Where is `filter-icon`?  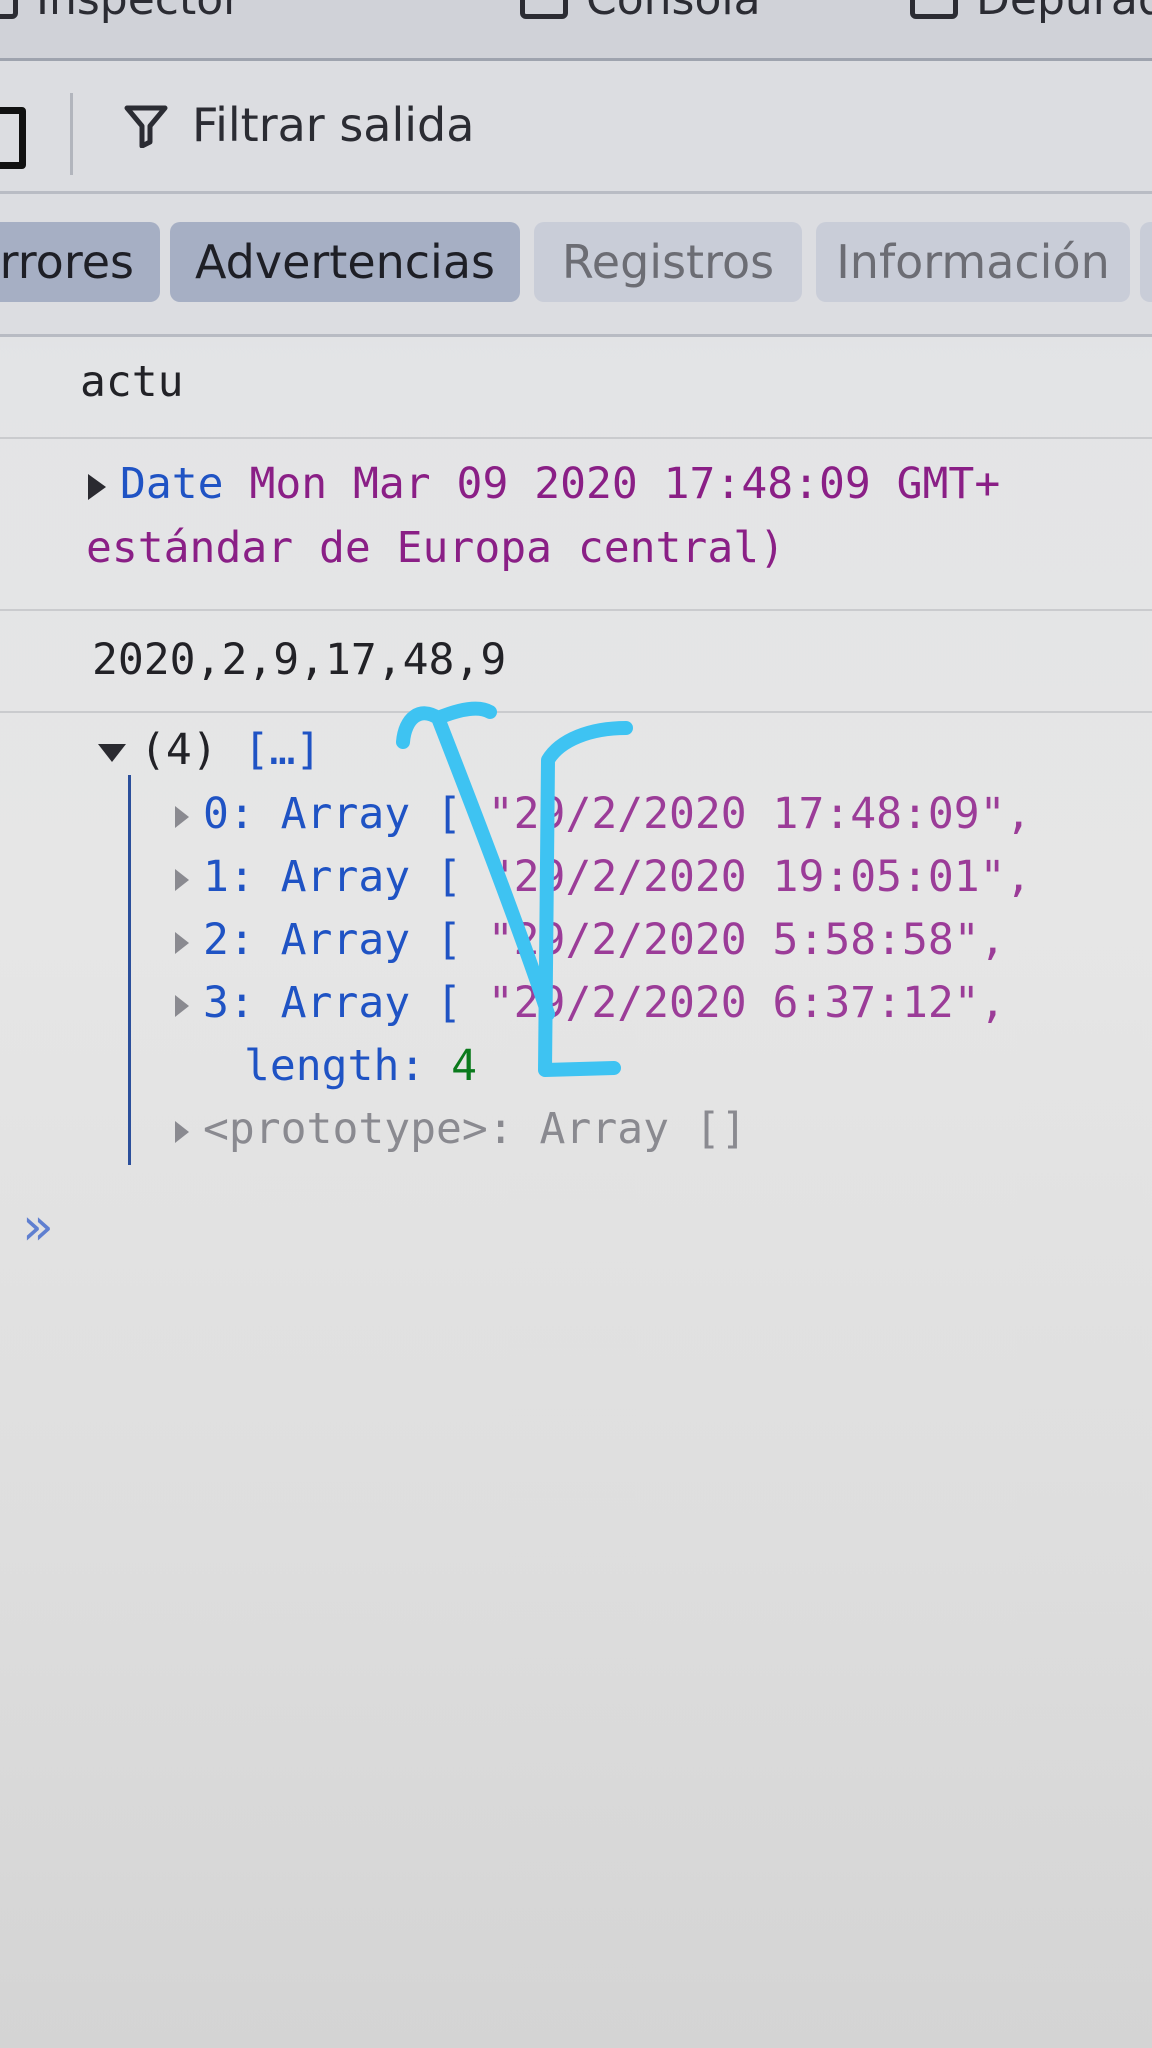
filter-icon is located at coordinates (146, 126).